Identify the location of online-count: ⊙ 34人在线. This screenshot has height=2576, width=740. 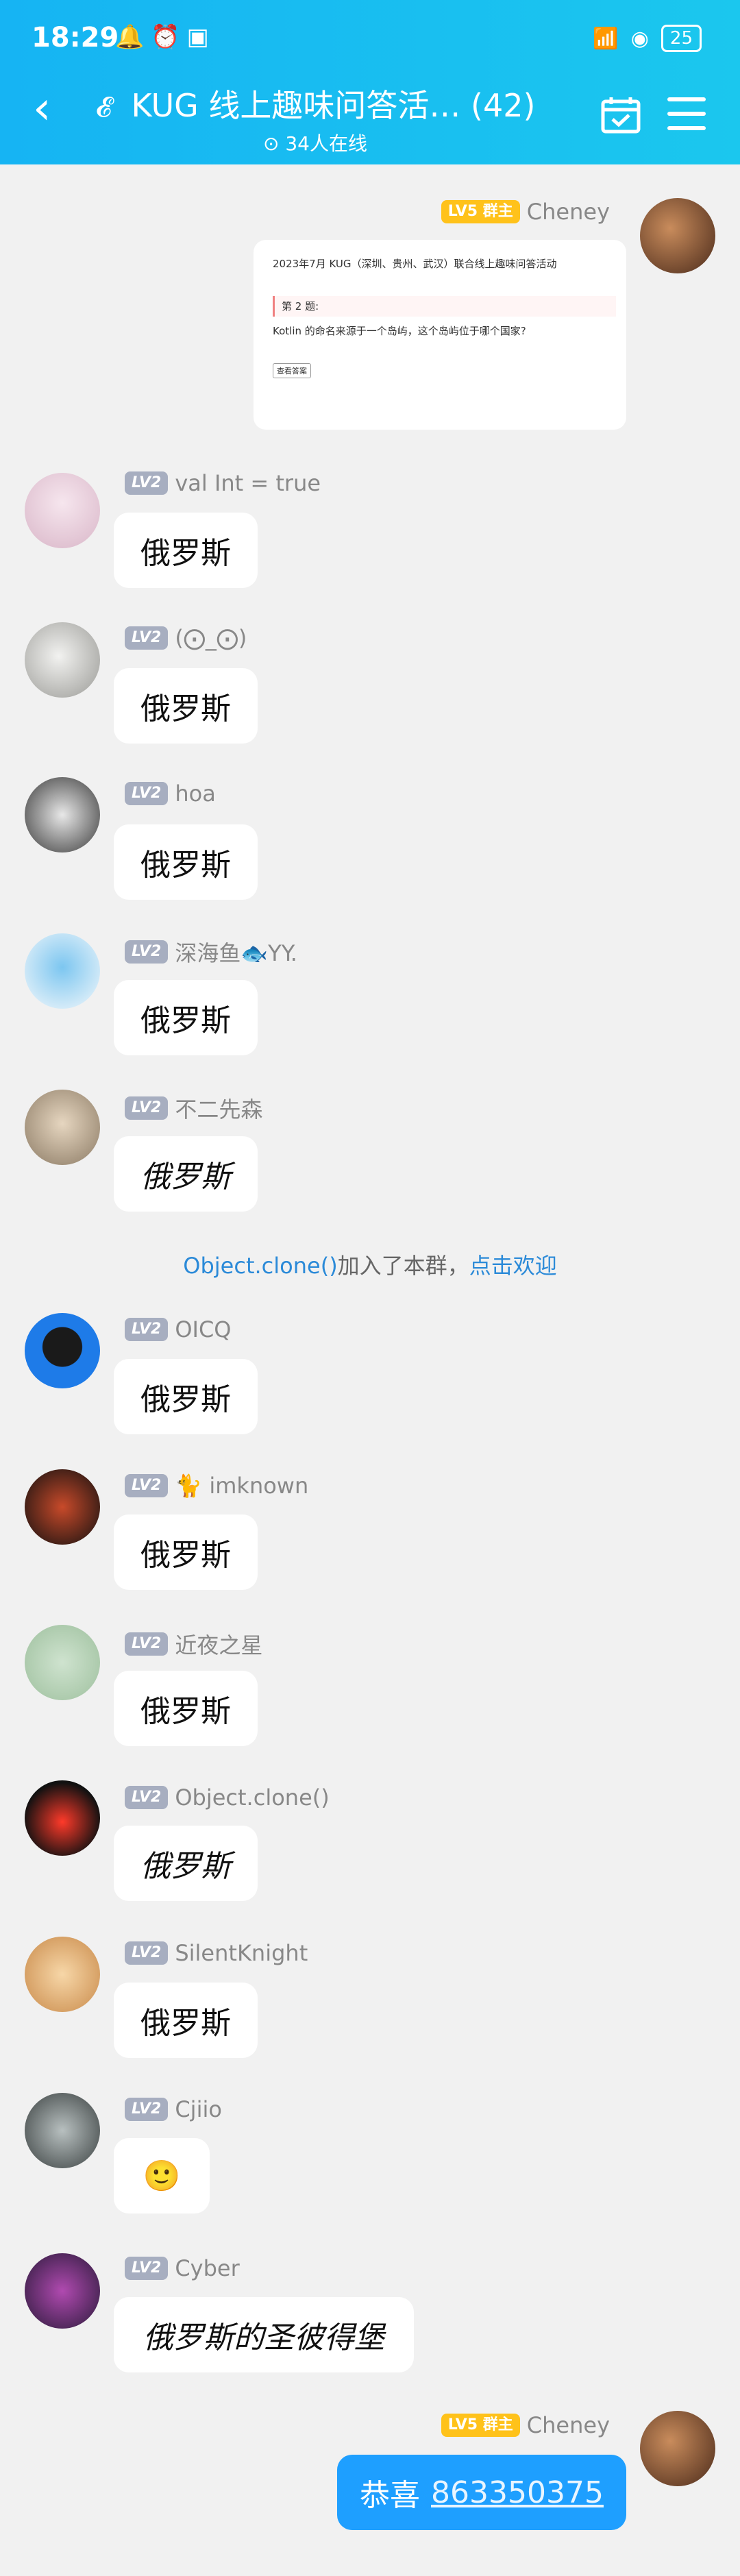
(314, 144).